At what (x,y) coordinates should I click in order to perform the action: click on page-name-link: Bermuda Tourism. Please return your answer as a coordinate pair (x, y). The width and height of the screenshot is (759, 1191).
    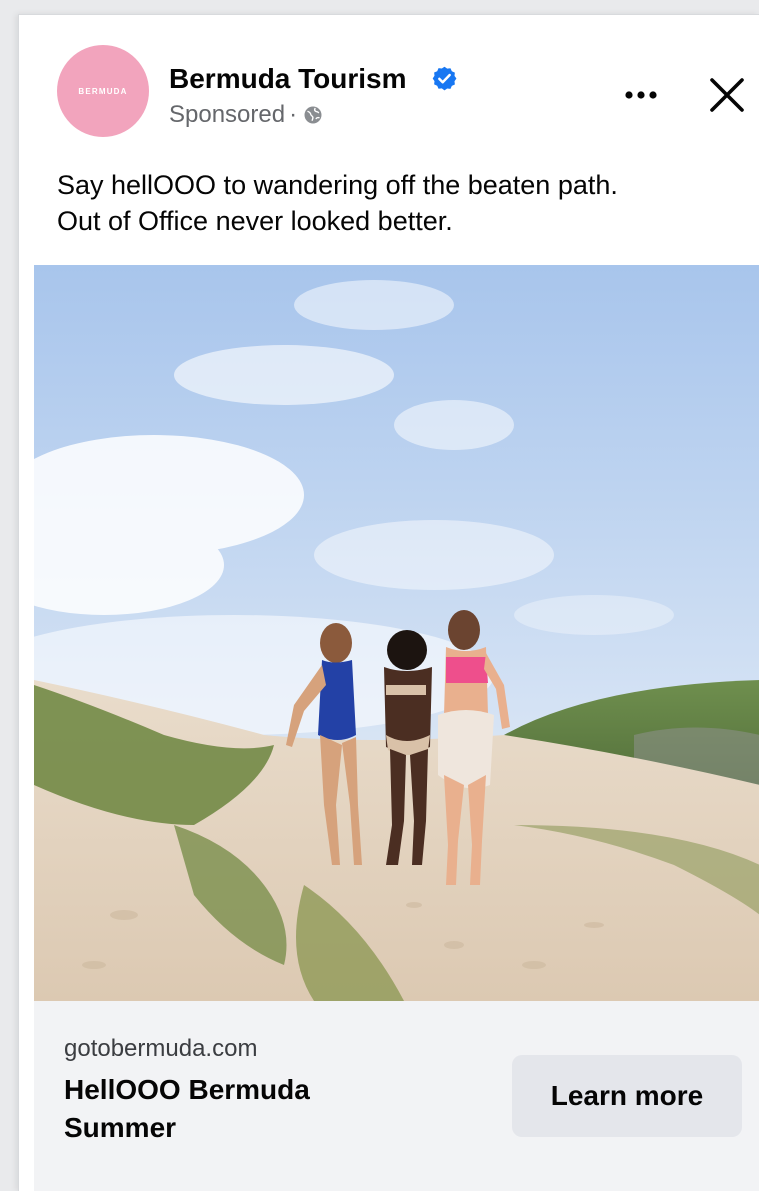
    Looking at the image, I should click on (288, 79).